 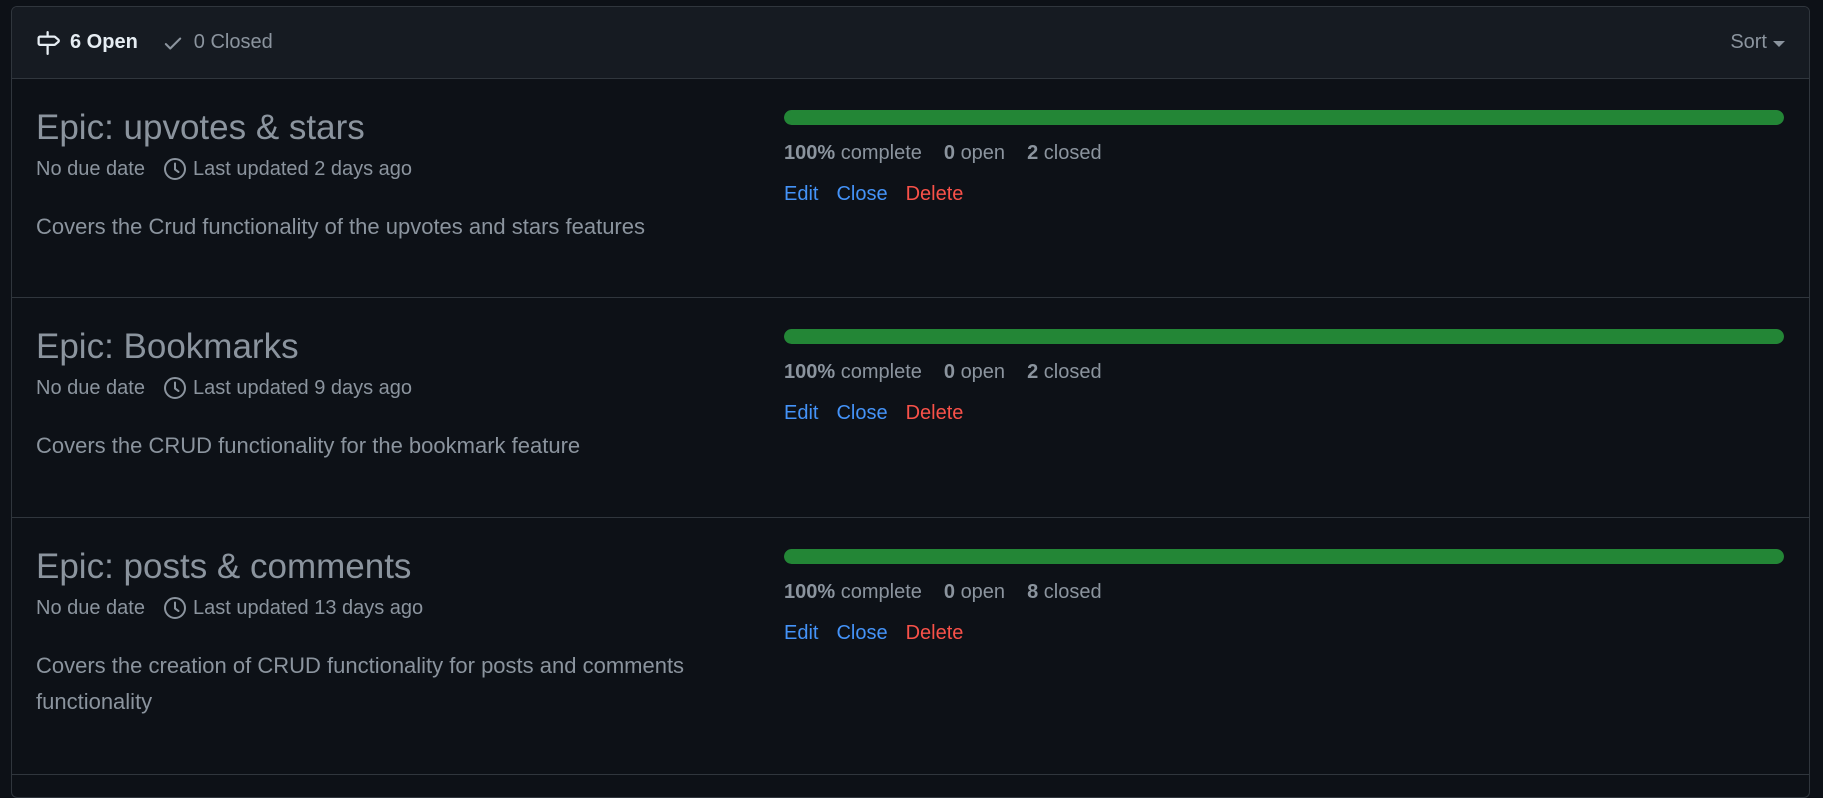 What do you see at coordinates (48, 42) in the screenshot?
I see `milestone-icon` at bounding box center [48, 42].